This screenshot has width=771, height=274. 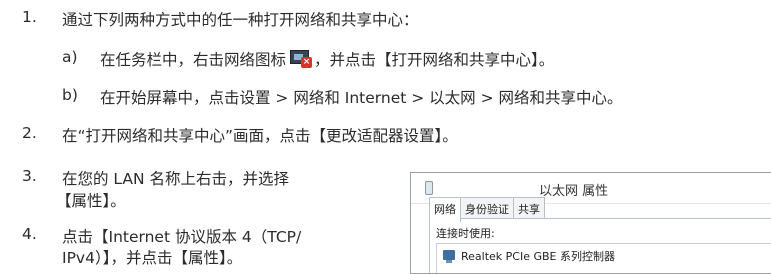 What do you see at coordinates (29, 176) in the screenshot?
I see `step-3-number: 3.` at bounding box center [29, 176].